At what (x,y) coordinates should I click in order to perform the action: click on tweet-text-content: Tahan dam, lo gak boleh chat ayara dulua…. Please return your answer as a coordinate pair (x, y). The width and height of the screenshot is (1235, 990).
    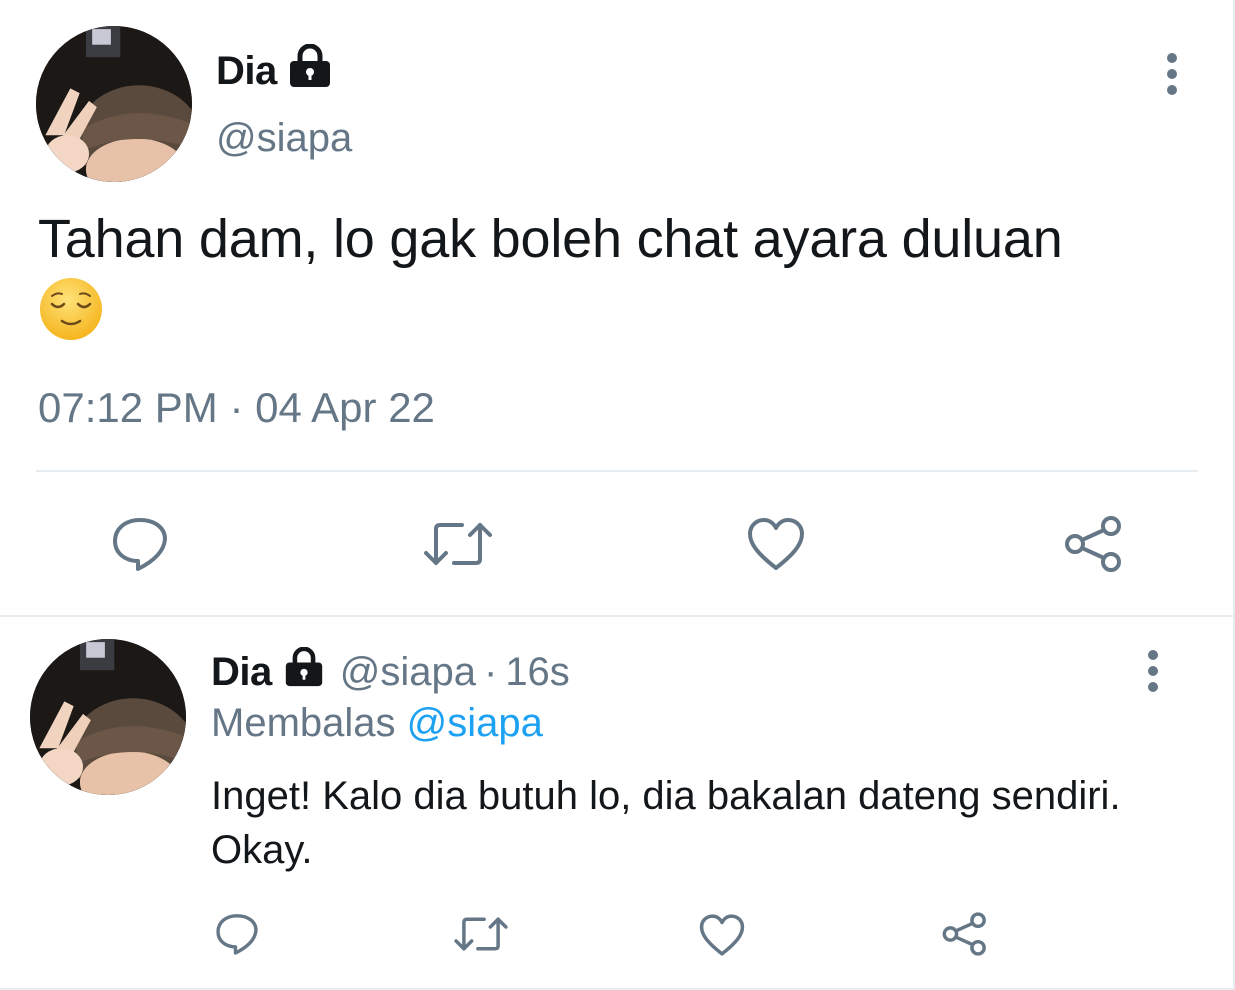
    Looking at the image, I should click on (550, 239).